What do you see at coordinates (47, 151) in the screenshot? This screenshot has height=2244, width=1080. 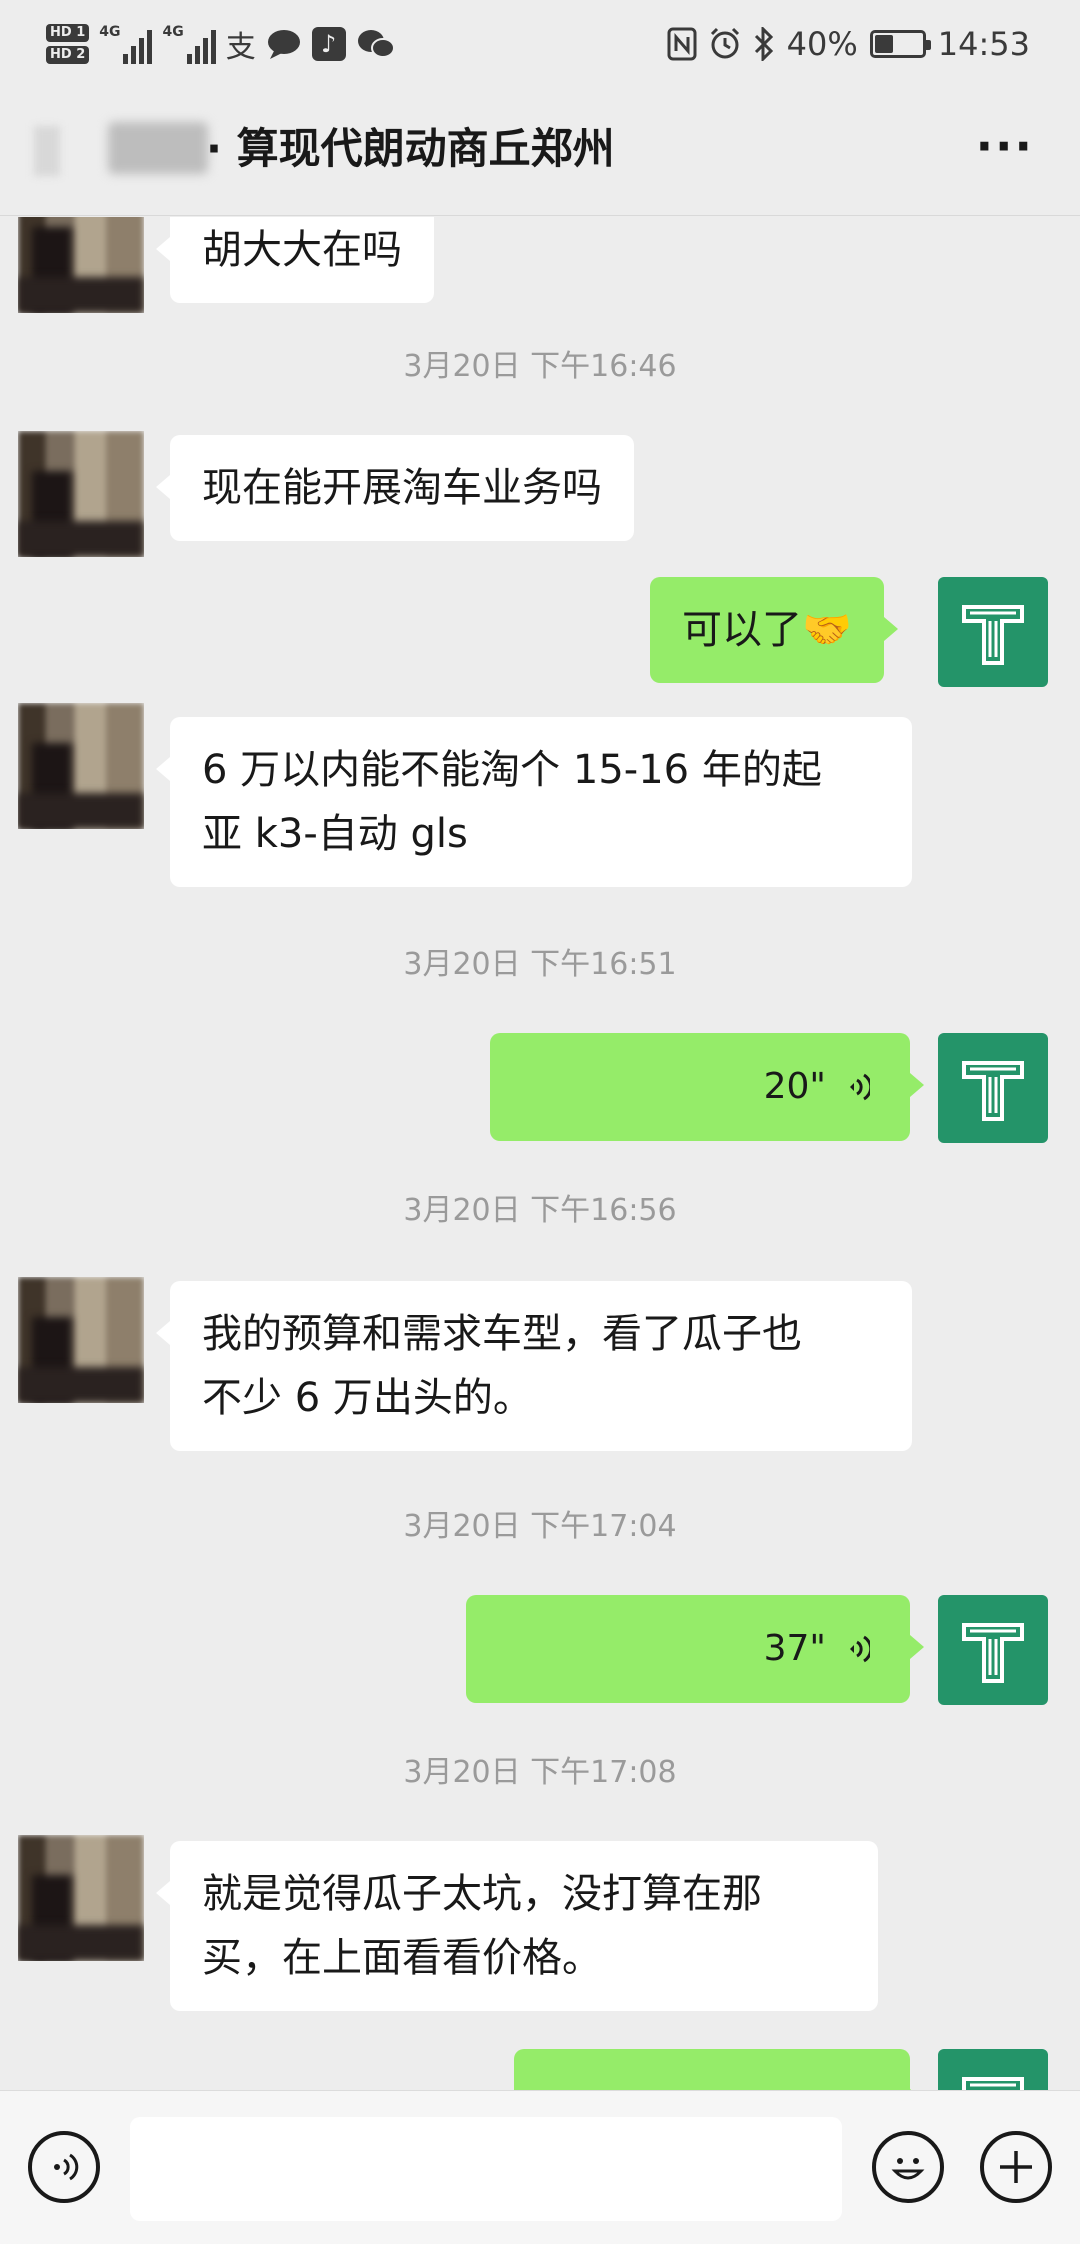 I see `back-button-blurred` at bounding box center [47, 151].